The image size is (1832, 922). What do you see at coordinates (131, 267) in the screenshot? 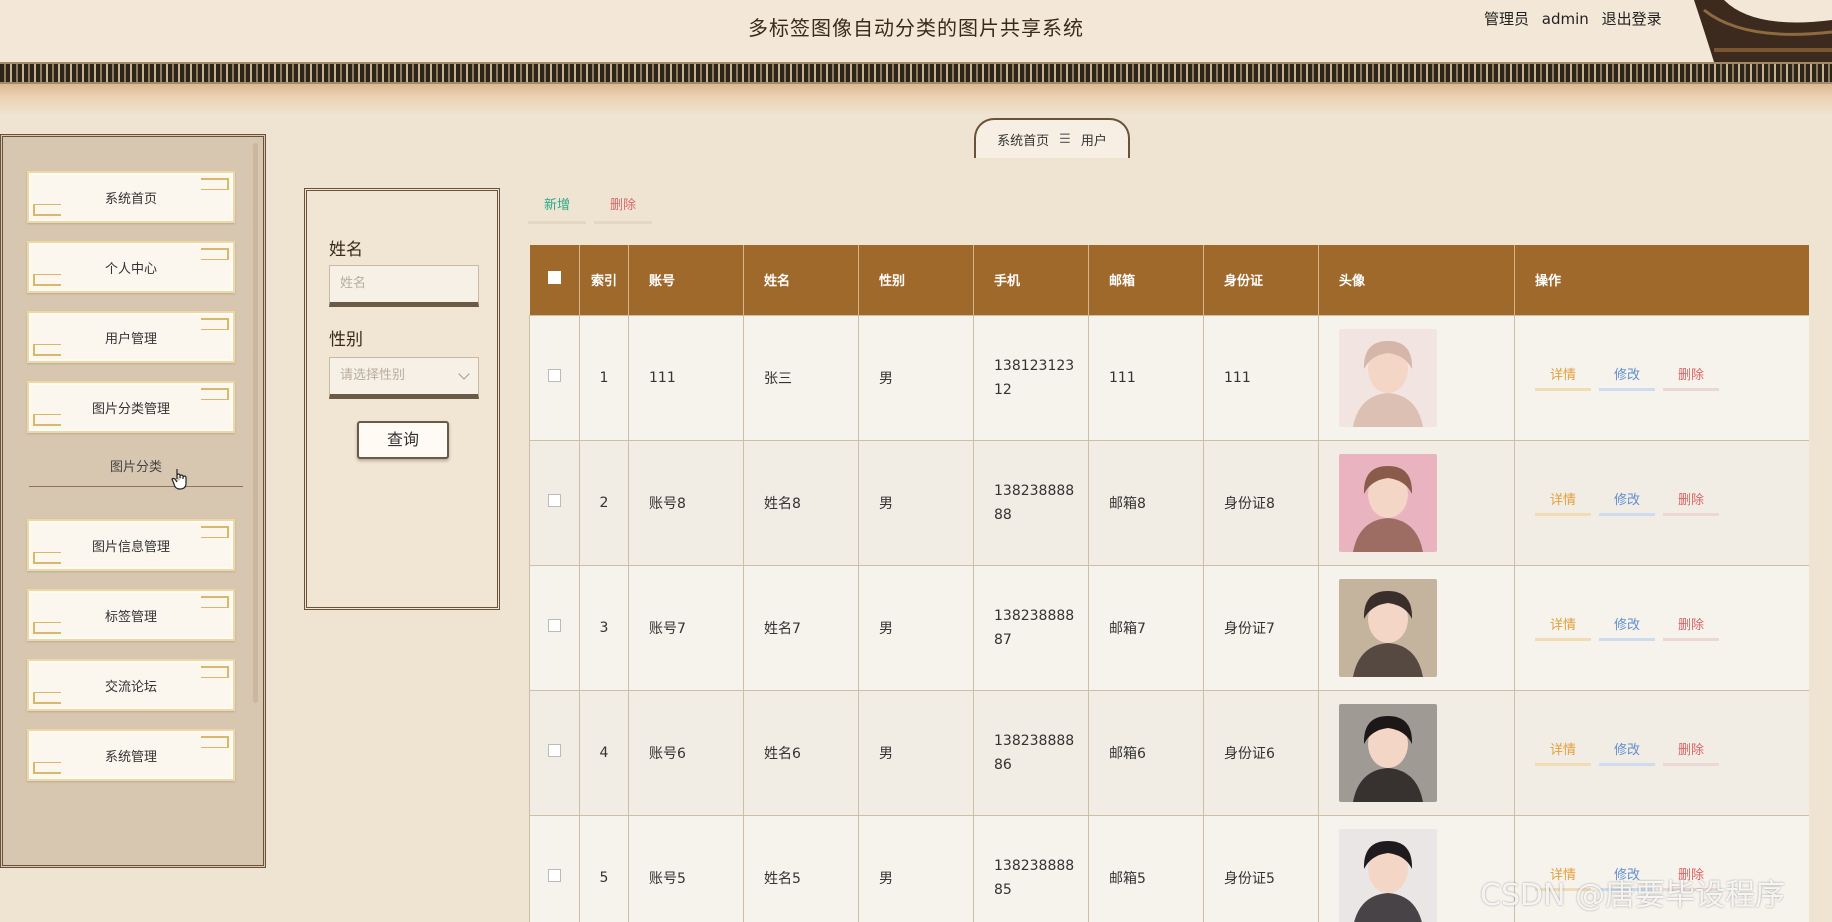
I see `sidebar-item-profile: 个人中心` at bounding box center [131, 267].